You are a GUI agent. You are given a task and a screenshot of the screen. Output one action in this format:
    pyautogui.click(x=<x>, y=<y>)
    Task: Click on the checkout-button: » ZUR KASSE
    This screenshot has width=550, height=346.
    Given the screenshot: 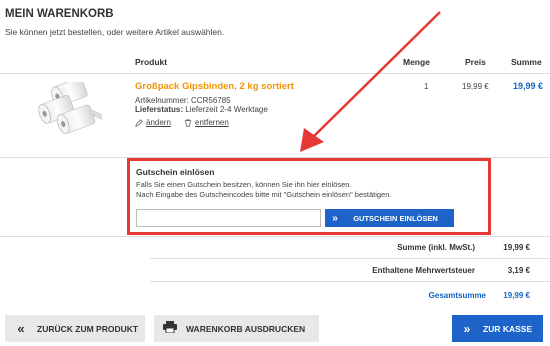 What is the action you would take?
    pyautogui.click(x=497, y=328)
    